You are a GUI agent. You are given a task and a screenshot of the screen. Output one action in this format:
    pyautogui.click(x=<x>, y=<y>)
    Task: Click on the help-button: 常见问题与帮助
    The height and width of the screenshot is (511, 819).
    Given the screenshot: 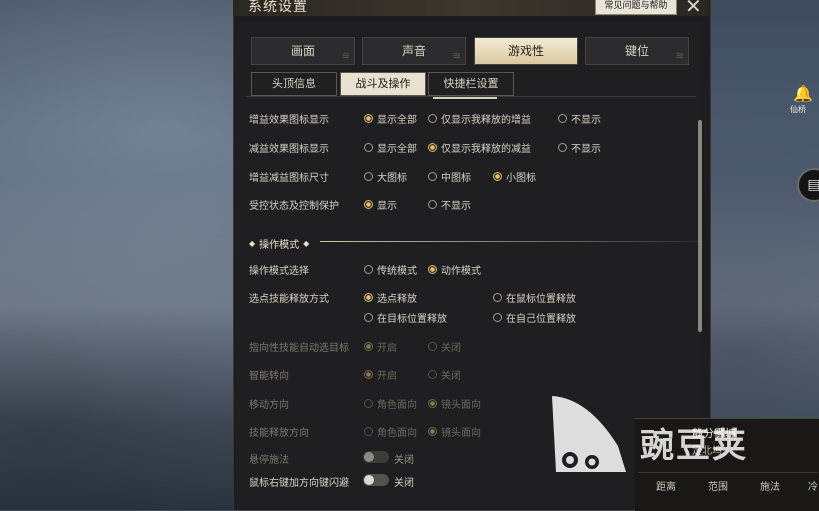 What is the action you would take?
    pyautogui.click(x=636, y=7)
    